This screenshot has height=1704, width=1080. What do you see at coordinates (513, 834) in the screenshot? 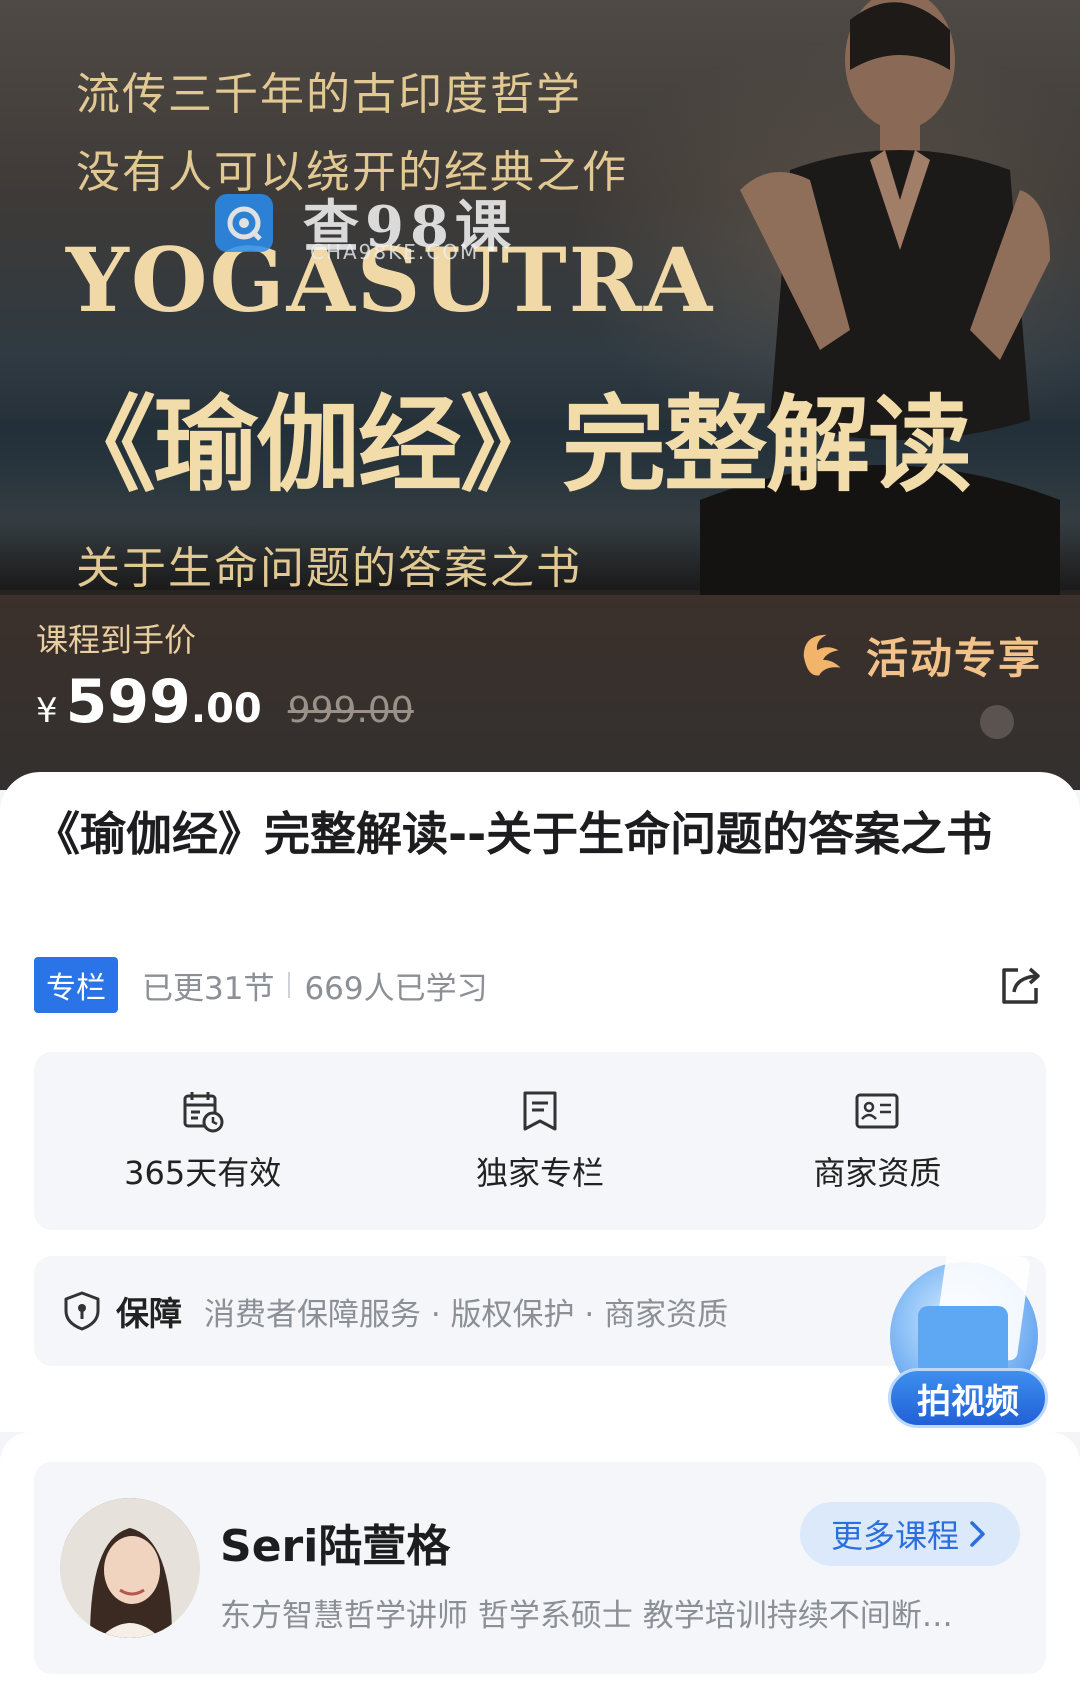
I see `course-title: 《瑜伽经》完整解读--关于生命问题的答案之书` at bounding box center [513, 834].